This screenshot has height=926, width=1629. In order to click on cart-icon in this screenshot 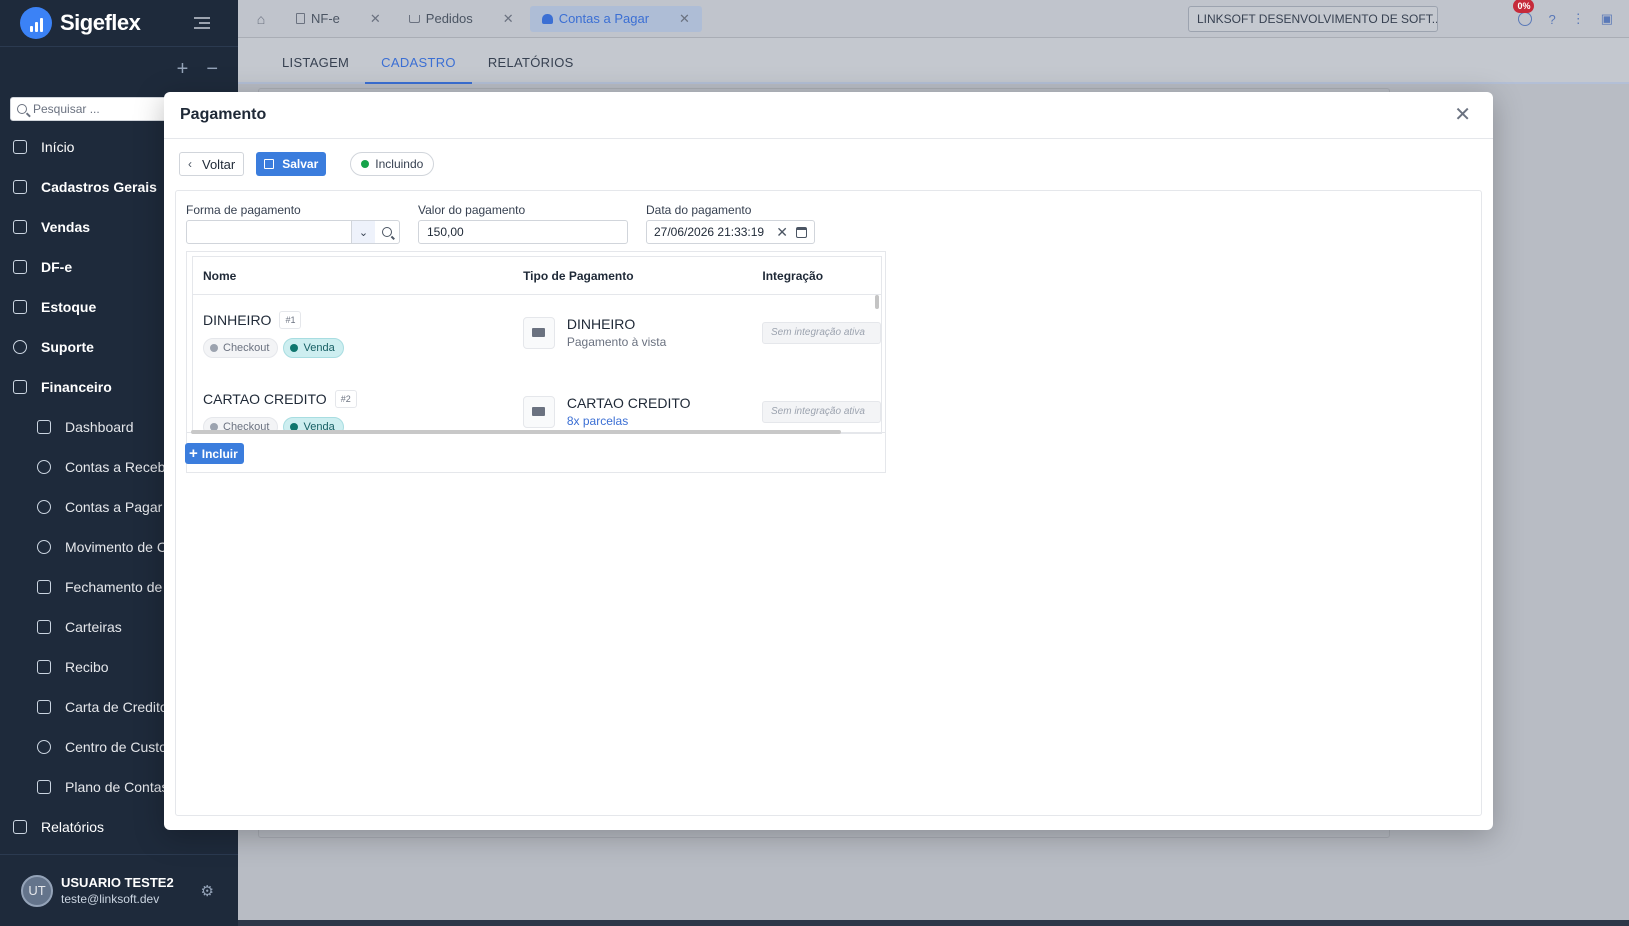, I will do `click(414, 18)`.